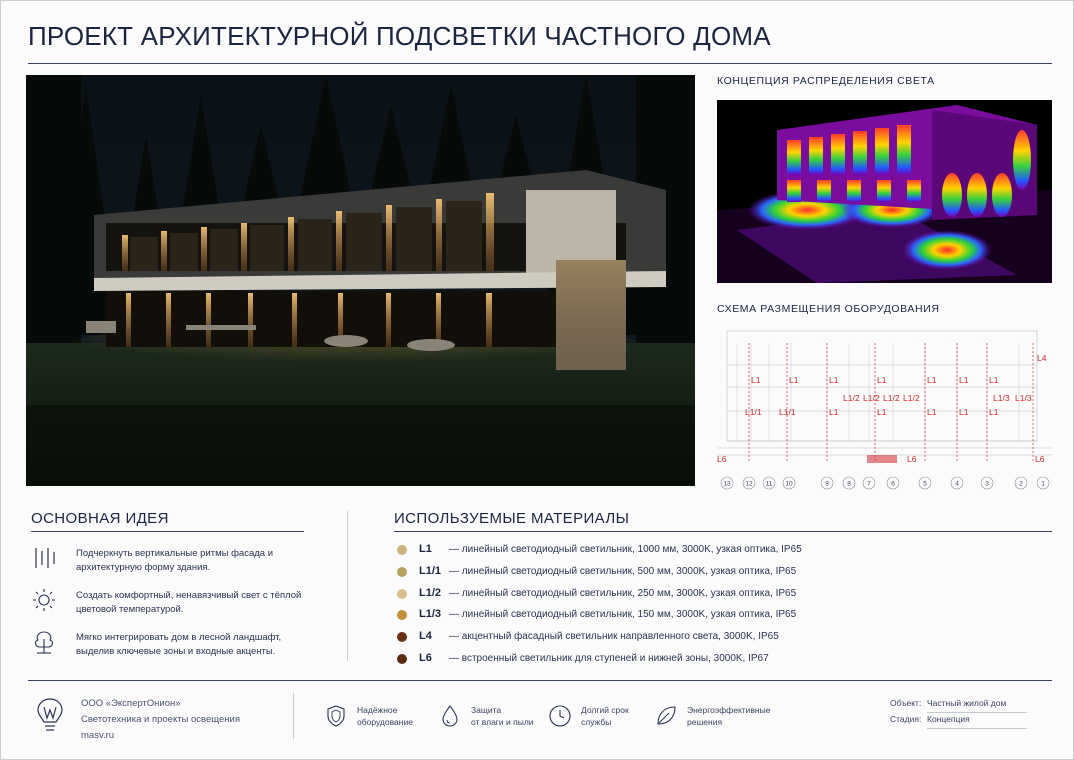  I want to click on feature-line: Энергоэффективные, so click(729, 710).